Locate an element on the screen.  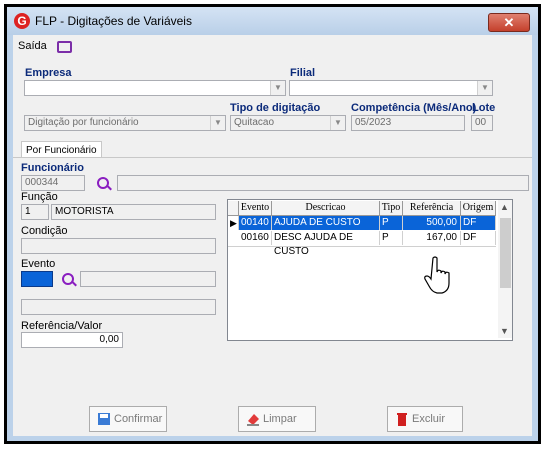
empresa-combo: ▼ is located at coordinates (155, 88).